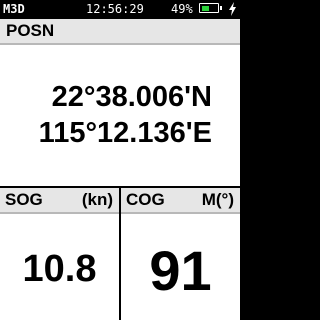  What do you see at coordinates (210, 8) in the screenshot?
I see `battery-icon` at bounding box center [210, 8].